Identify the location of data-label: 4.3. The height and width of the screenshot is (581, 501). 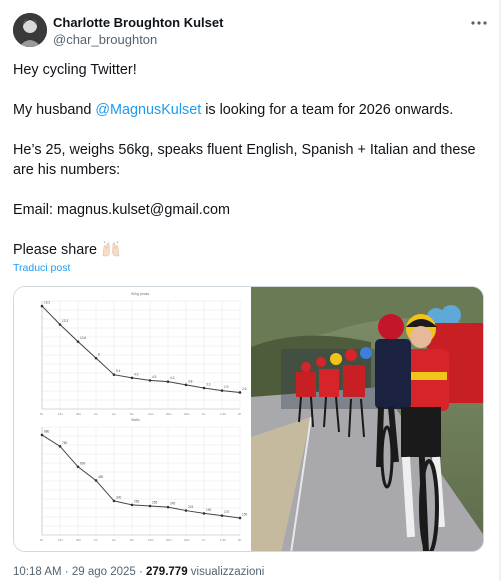
(172, 378).